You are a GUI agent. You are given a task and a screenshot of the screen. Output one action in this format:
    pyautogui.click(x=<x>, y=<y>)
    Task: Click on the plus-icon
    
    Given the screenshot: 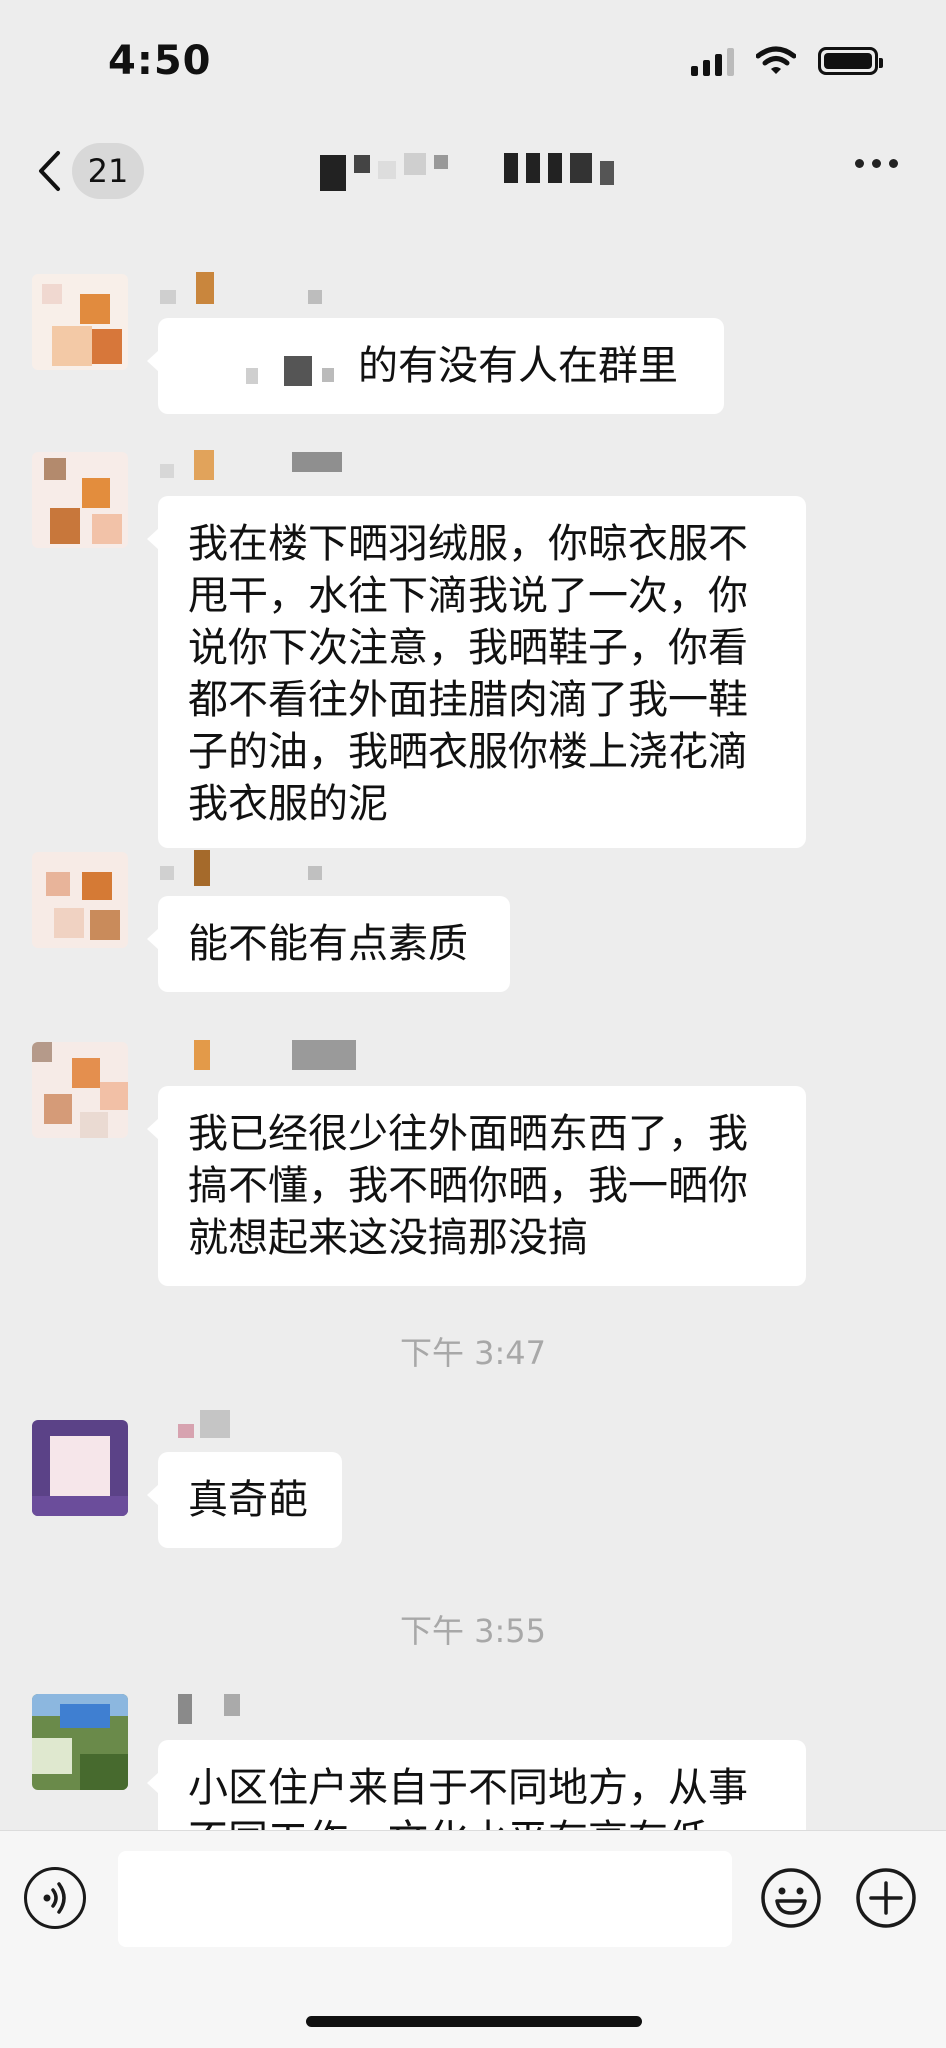 What is the action you would take?
    pyautogui.click(x=886, y=1898)
    